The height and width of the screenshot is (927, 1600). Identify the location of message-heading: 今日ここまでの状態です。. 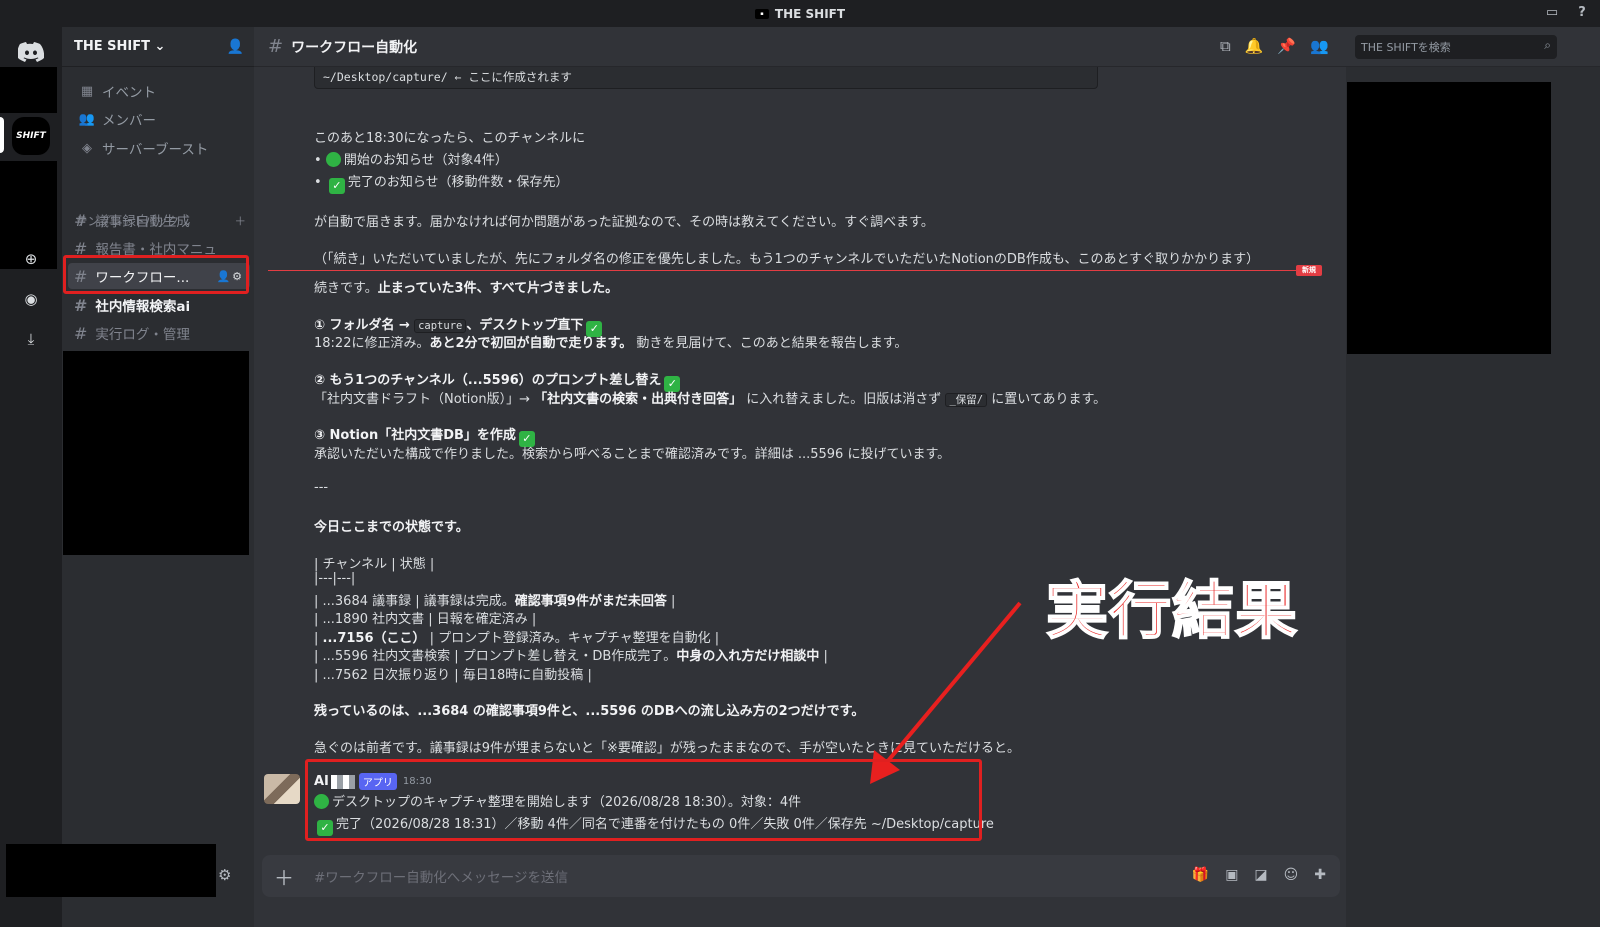
(391, 527).